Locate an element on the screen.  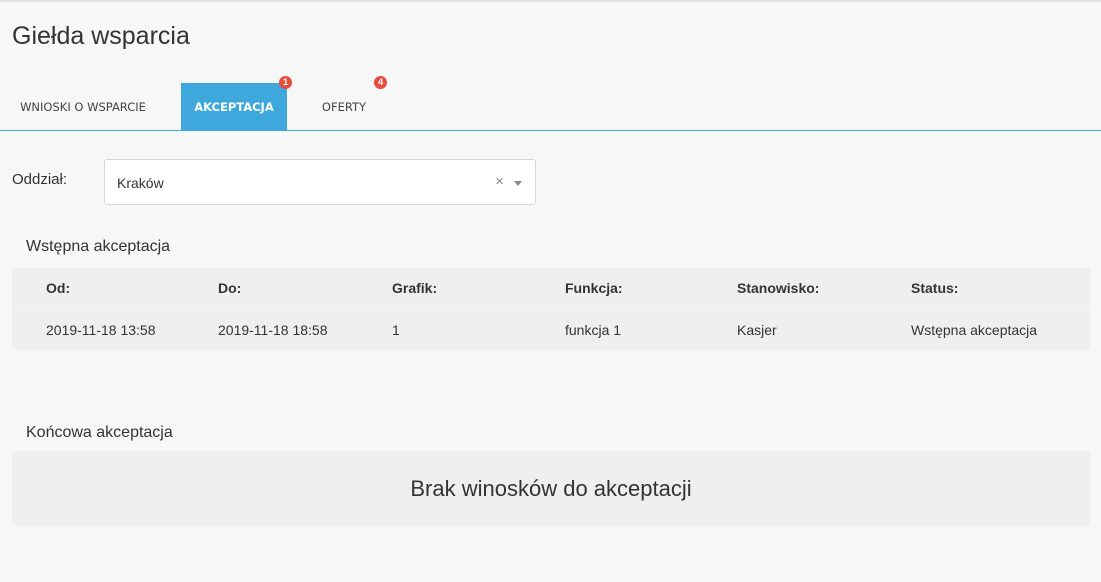
column-header-grafik: Grafik: is located at coordinates (415, 288).